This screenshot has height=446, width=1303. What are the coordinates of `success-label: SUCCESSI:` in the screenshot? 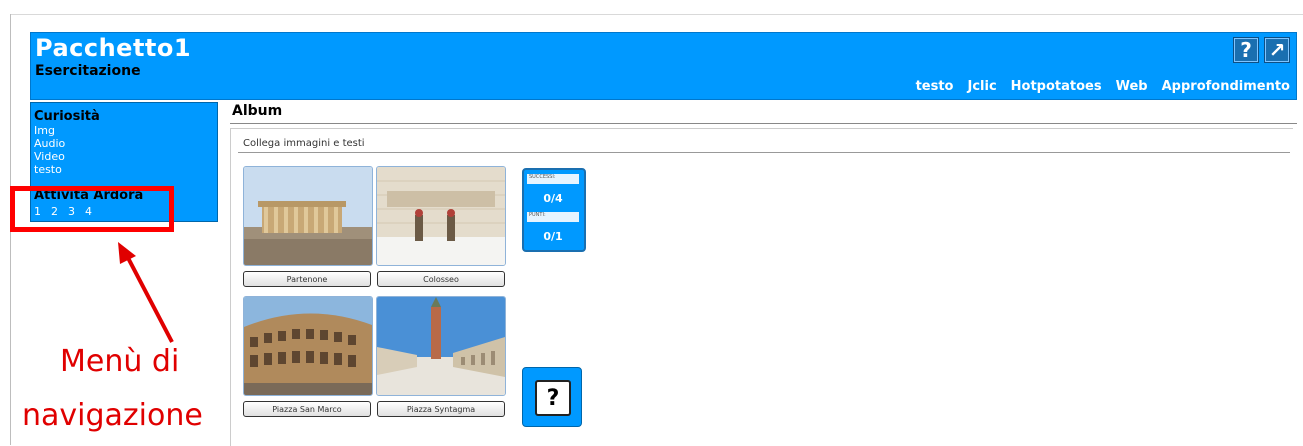 It's located at (553, 179).